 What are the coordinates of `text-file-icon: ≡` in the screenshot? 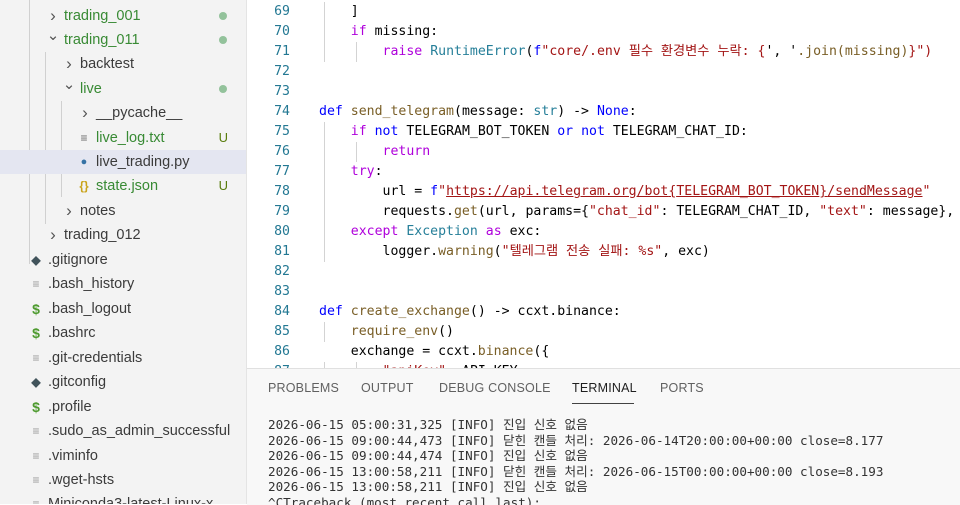 It's located at (84, 138).